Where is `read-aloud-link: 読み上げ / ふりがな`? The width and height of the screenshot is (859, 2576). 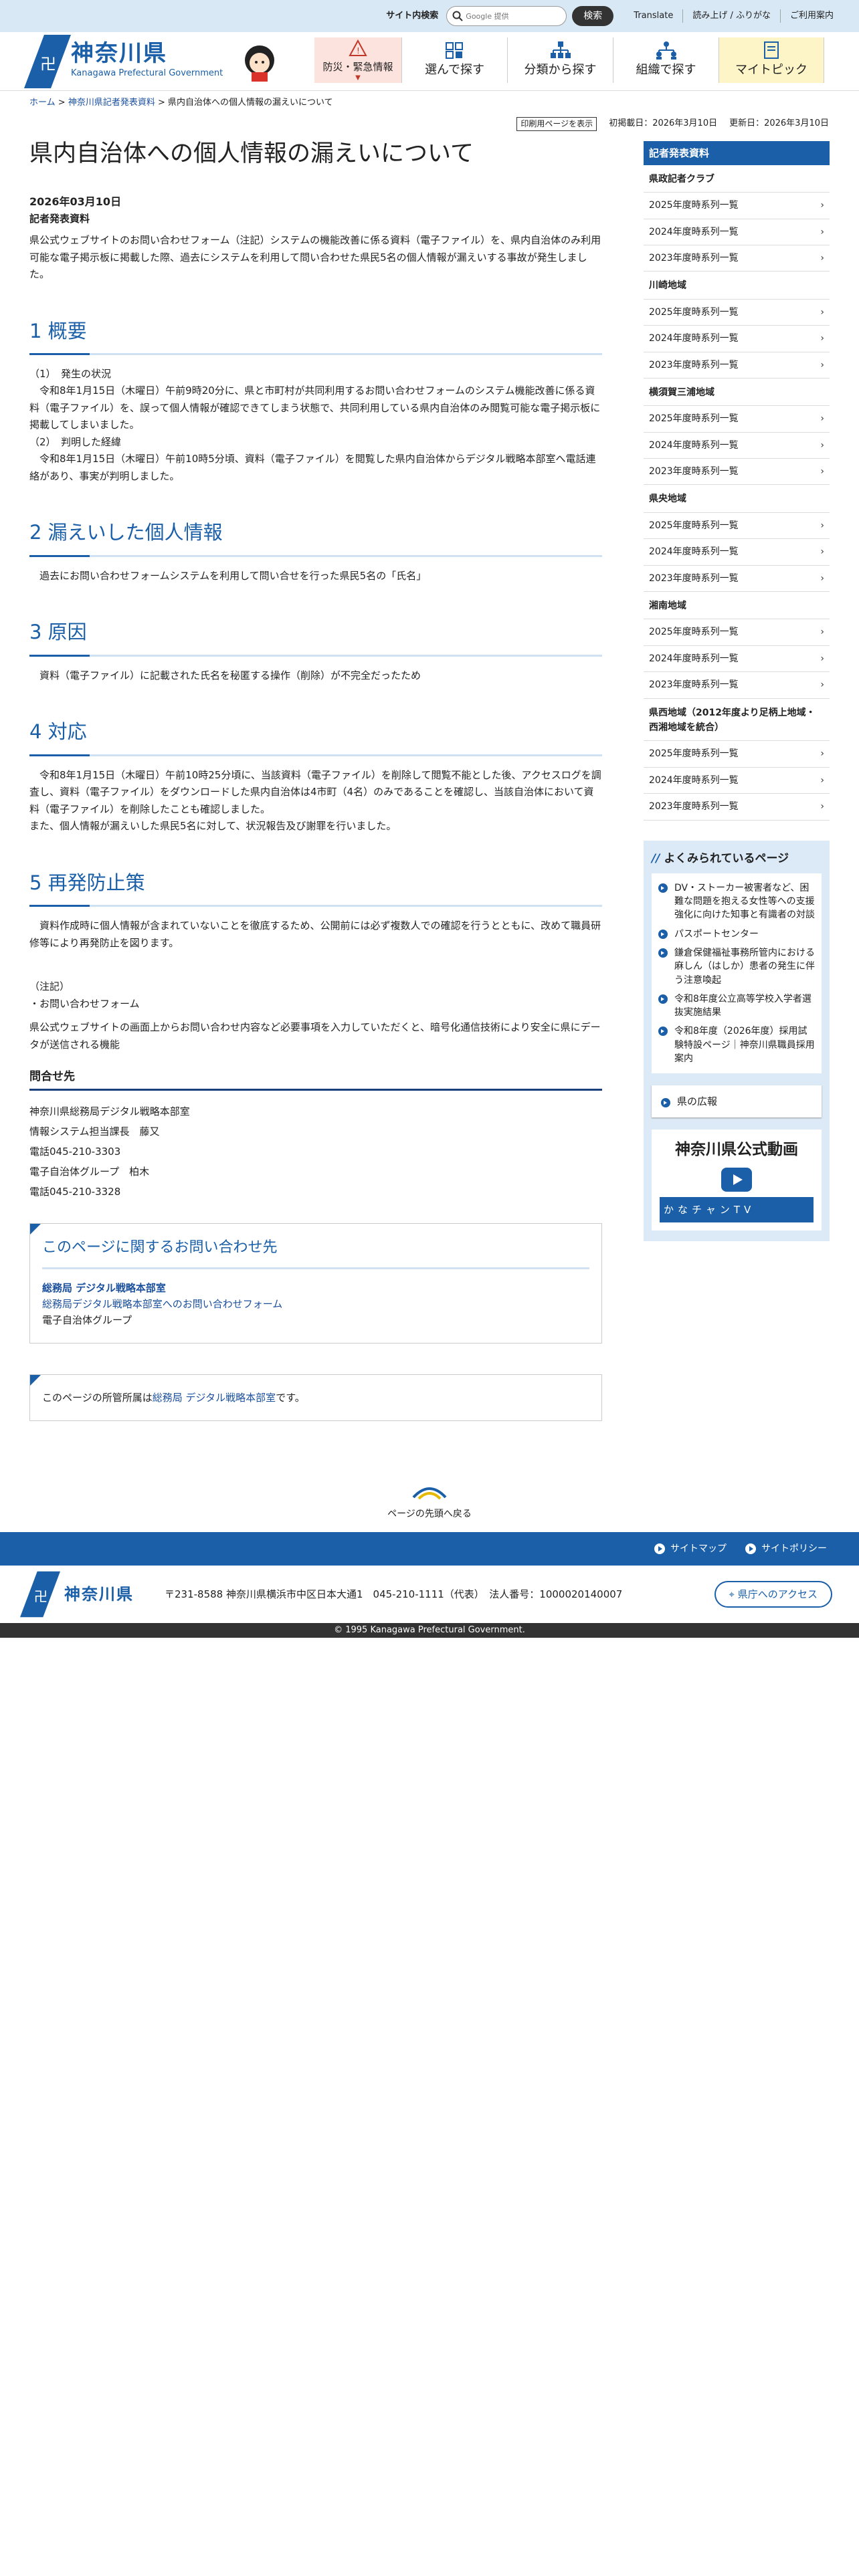 read-aloud-link: 読み上げ / ふりがな is located at coordinates (731, 16).